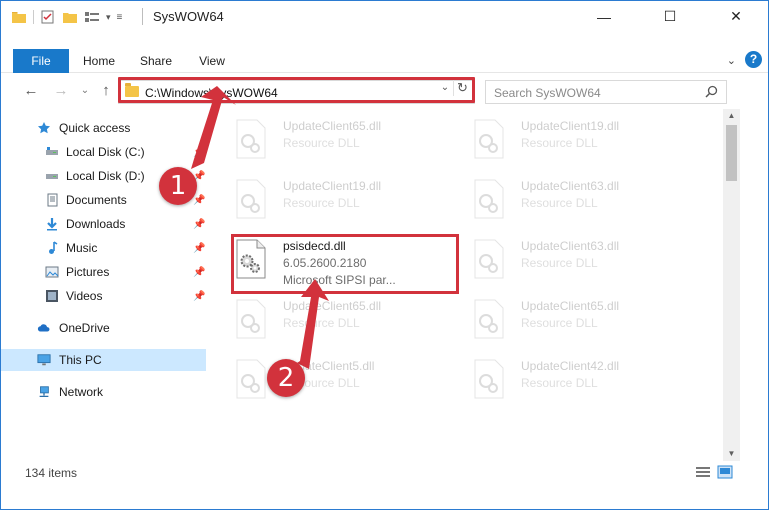  I want to click on documents-icon, so click(52, 200).